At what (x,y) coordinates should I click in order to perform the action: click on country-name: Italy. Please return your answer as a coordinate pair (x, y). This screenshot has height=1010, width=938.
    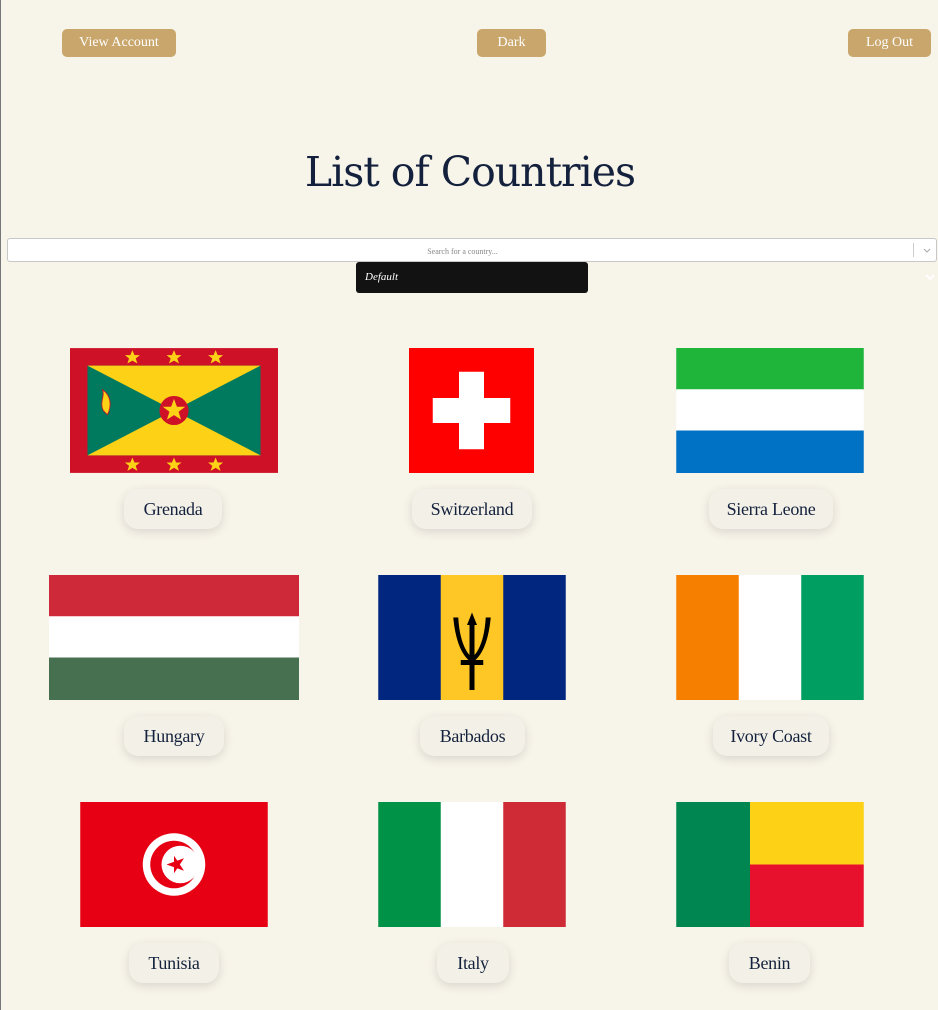
    Looking at the image, I should click on (473, 963).